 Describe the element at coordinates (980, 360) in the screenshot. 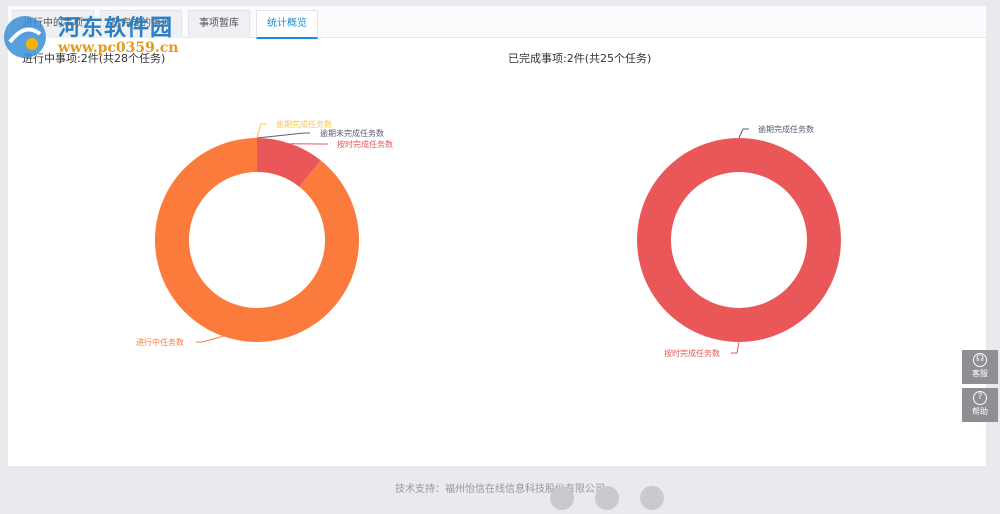

I see `headset-icon: ☊` at that location.